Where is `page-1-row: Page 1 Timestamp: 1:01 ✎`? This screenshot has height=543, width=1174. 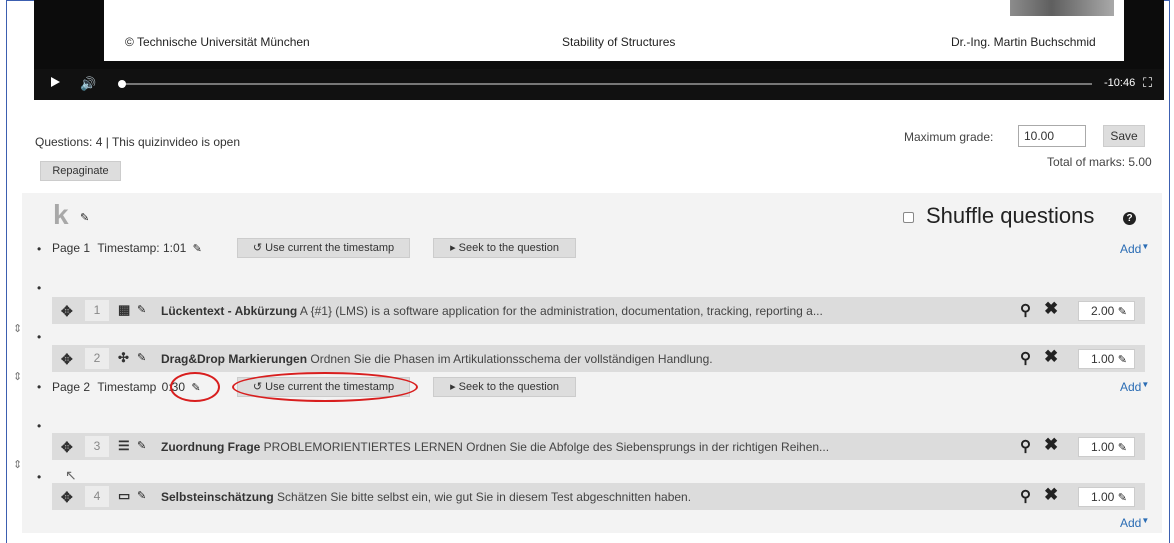
page-1-row: Page 1 Timestamp: 1:01 ✎ is located at coordinates (127, 248).